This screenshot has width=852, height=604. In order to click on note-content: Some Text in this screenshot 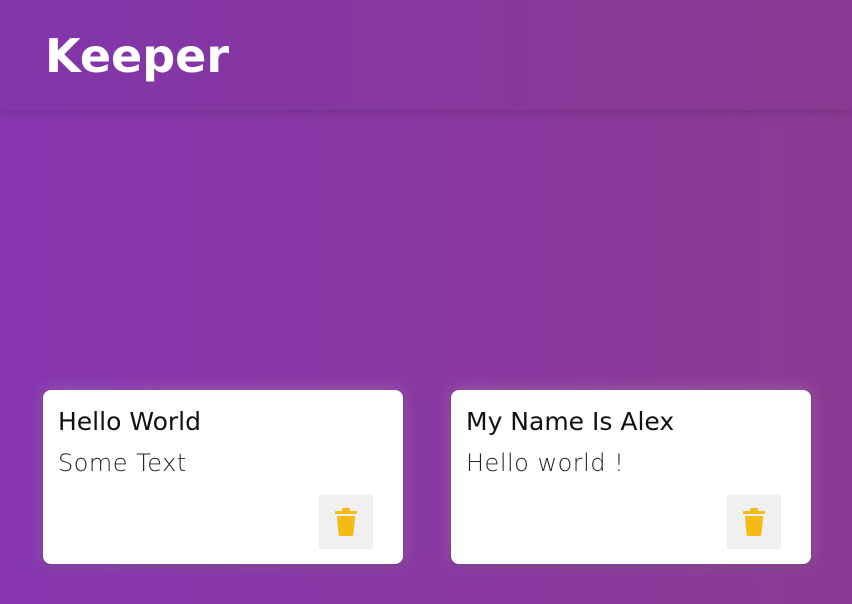, I will do `click(122, 463)`.